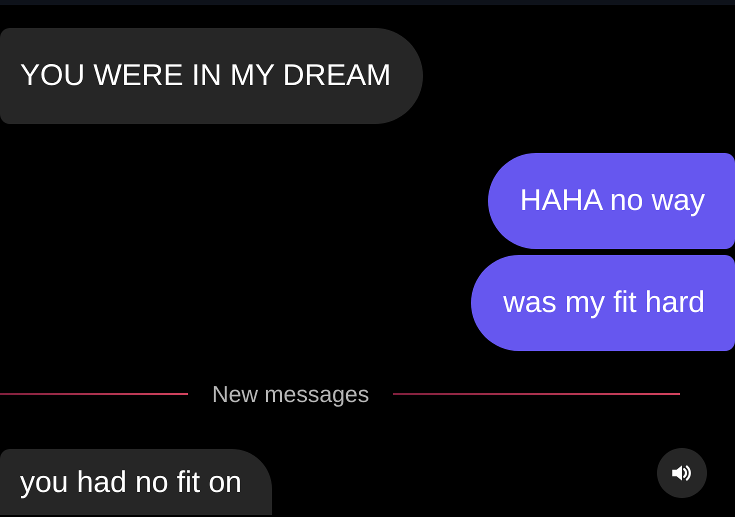 Image resolution: width=735 pixels, height=517 pixels. I want to click on message-bubble: YOU WERE IN MY DREAM, so click(212, 76).